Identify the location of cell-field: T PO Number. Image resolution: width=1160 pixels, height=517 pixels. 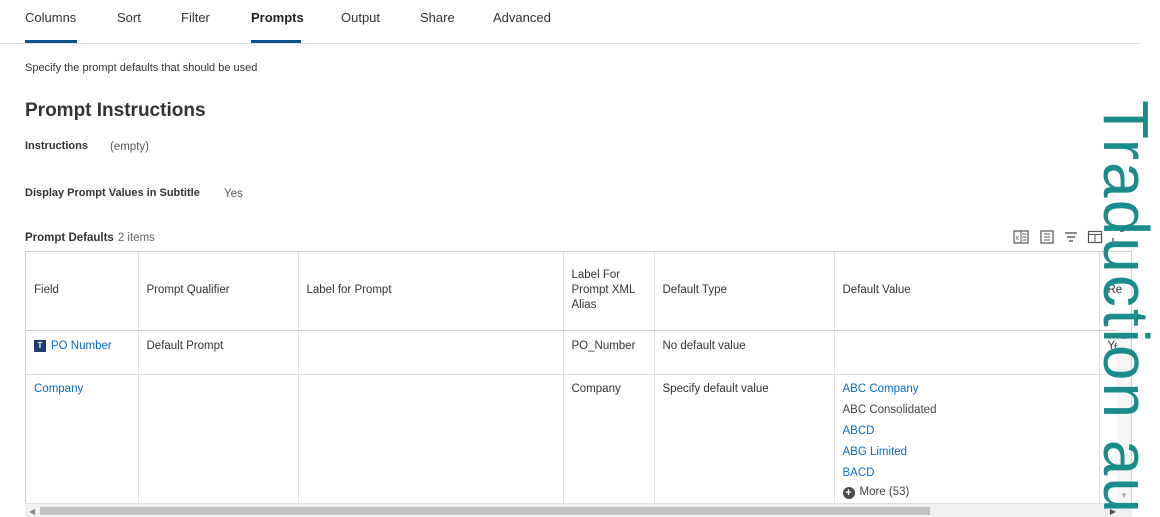
(82, 352).